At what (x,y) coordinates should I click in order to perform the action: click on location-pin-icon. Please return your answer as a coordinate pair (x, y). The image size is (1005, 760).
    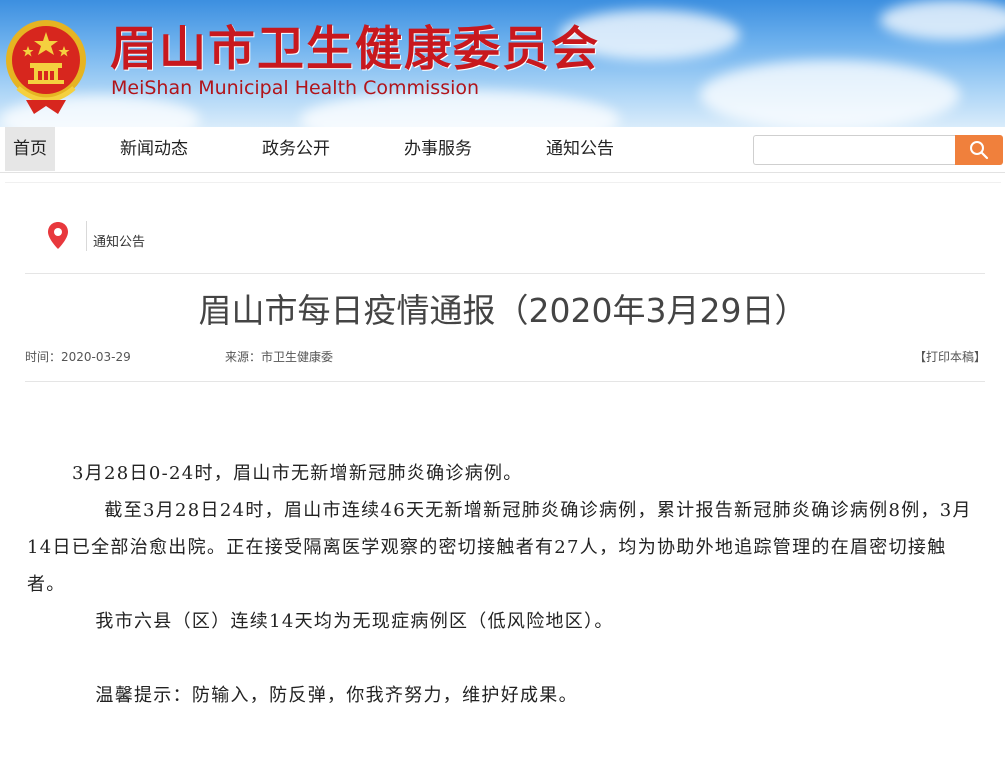
    Looking at the image, I should click on (58, 235).